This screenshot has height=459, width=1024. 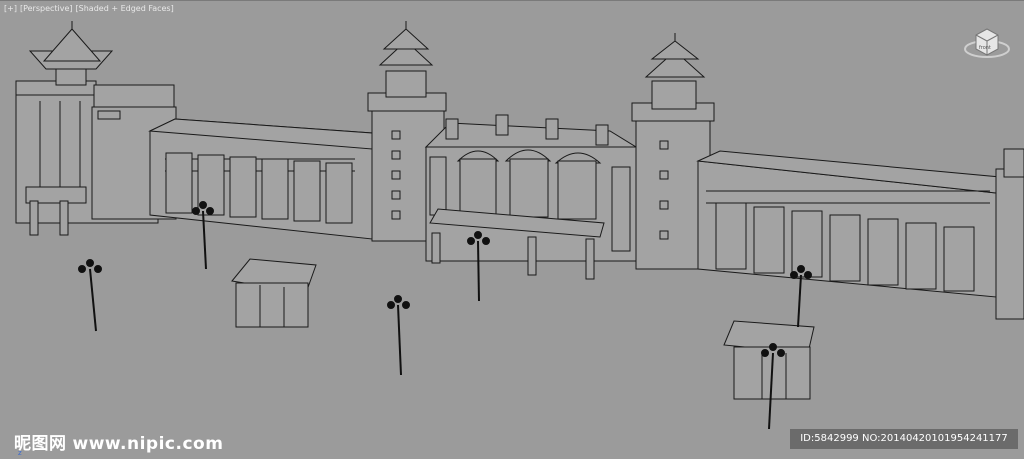 What do you see at coordinates (125, 8) in the screenshot?
I see `shading-mode-label: [Shaded + Edged Faces]` at bounding box center [125, 8].